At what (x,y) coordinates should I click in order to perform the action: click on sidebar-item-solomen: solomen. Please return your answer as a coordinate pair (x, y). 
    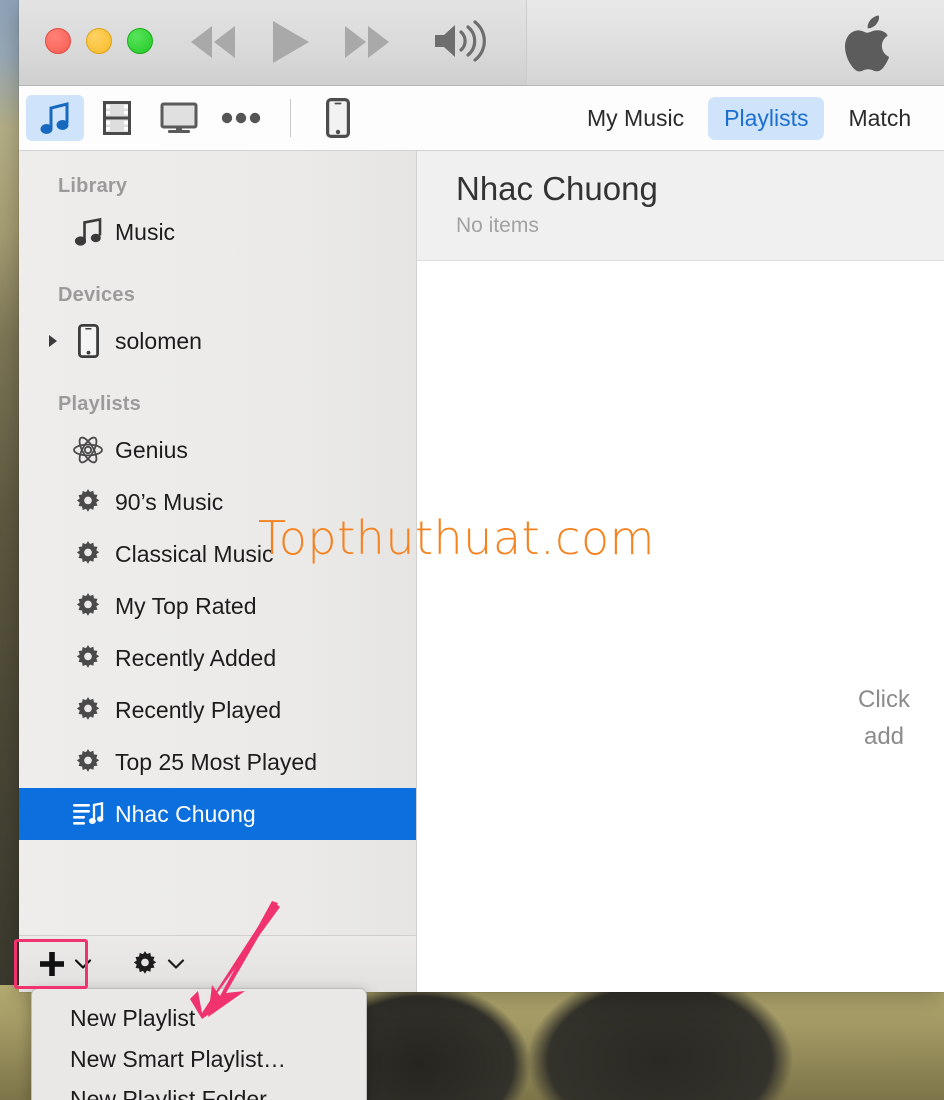
    Looking at the image, I should click on (217, 341).